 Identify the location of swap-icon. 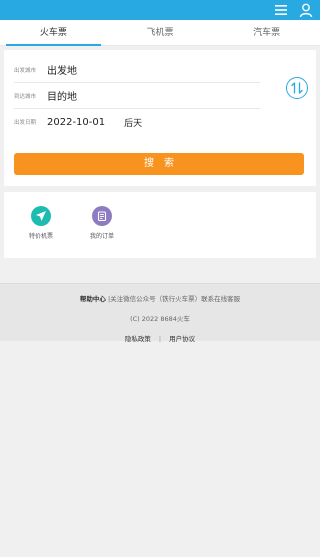
(297, 88).